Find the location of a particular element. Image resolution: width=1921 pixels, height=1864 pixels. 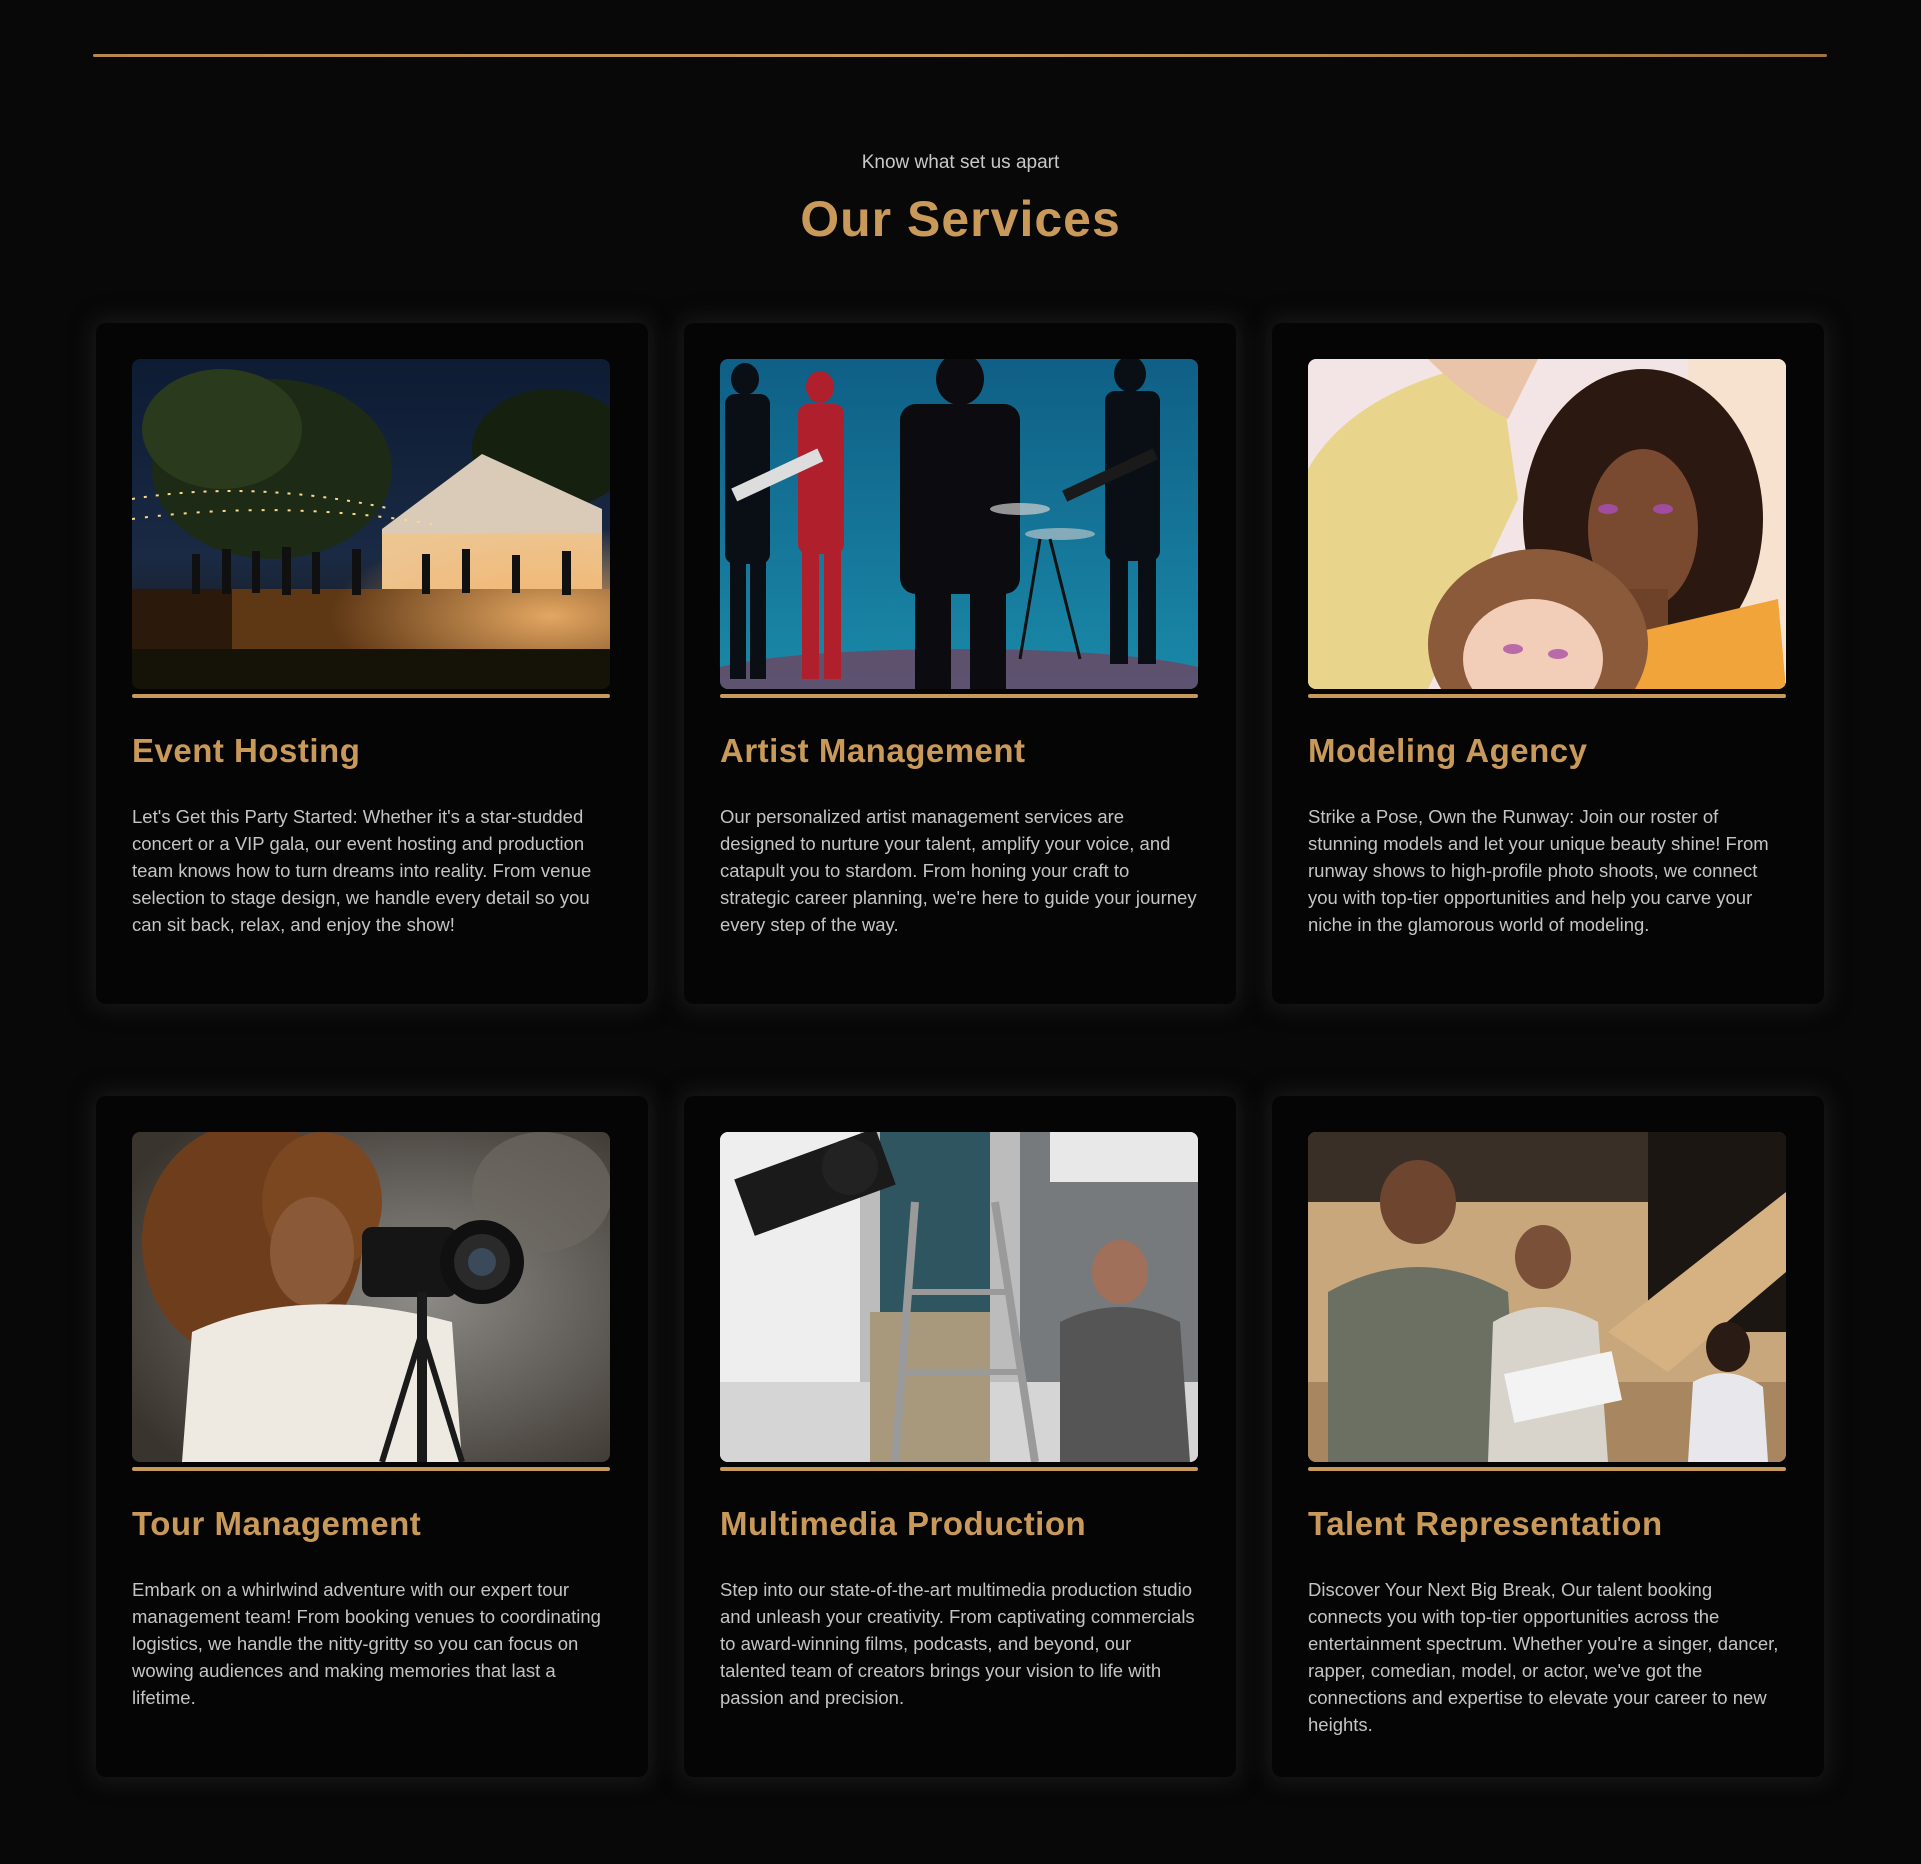

service-title: Modeling Agency is located at coordinates (1448, 750).